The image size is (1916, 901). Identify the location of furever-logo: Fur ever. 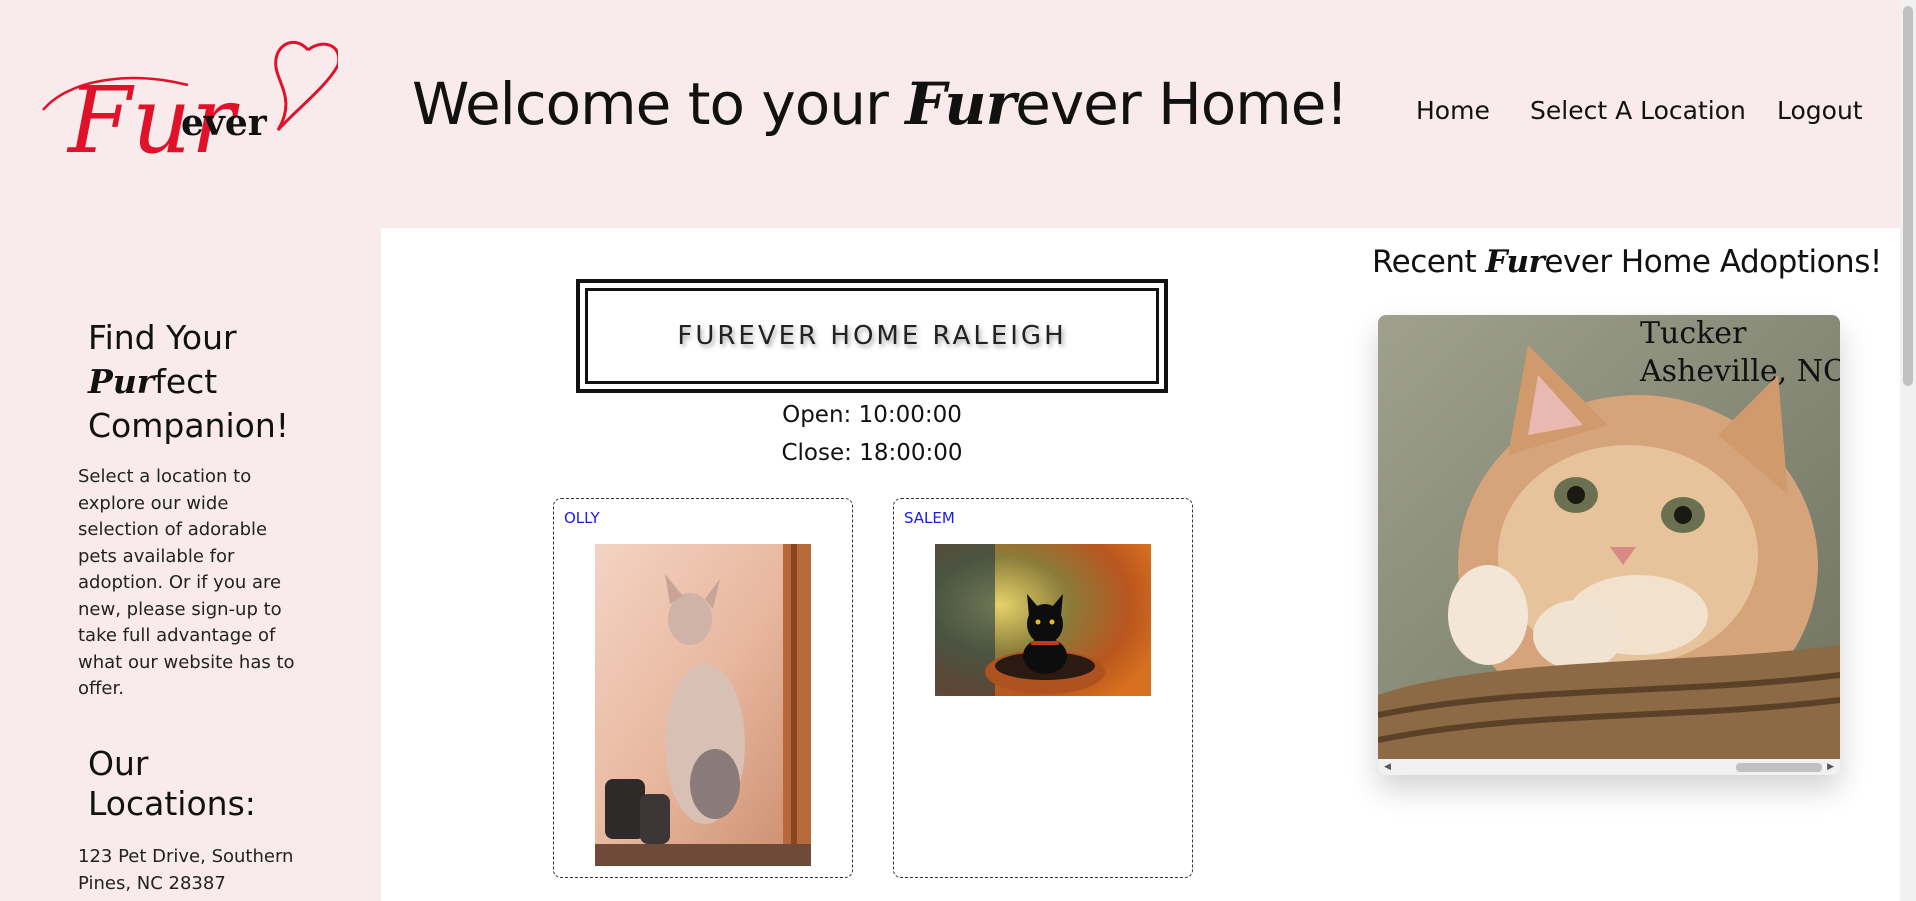
(189, 115).